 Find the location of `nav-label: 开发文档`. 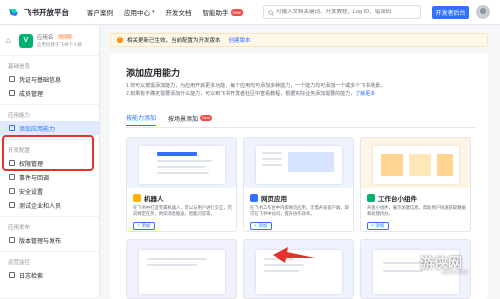

nav-label: 开发文档 is located at coordinates (178, 13).